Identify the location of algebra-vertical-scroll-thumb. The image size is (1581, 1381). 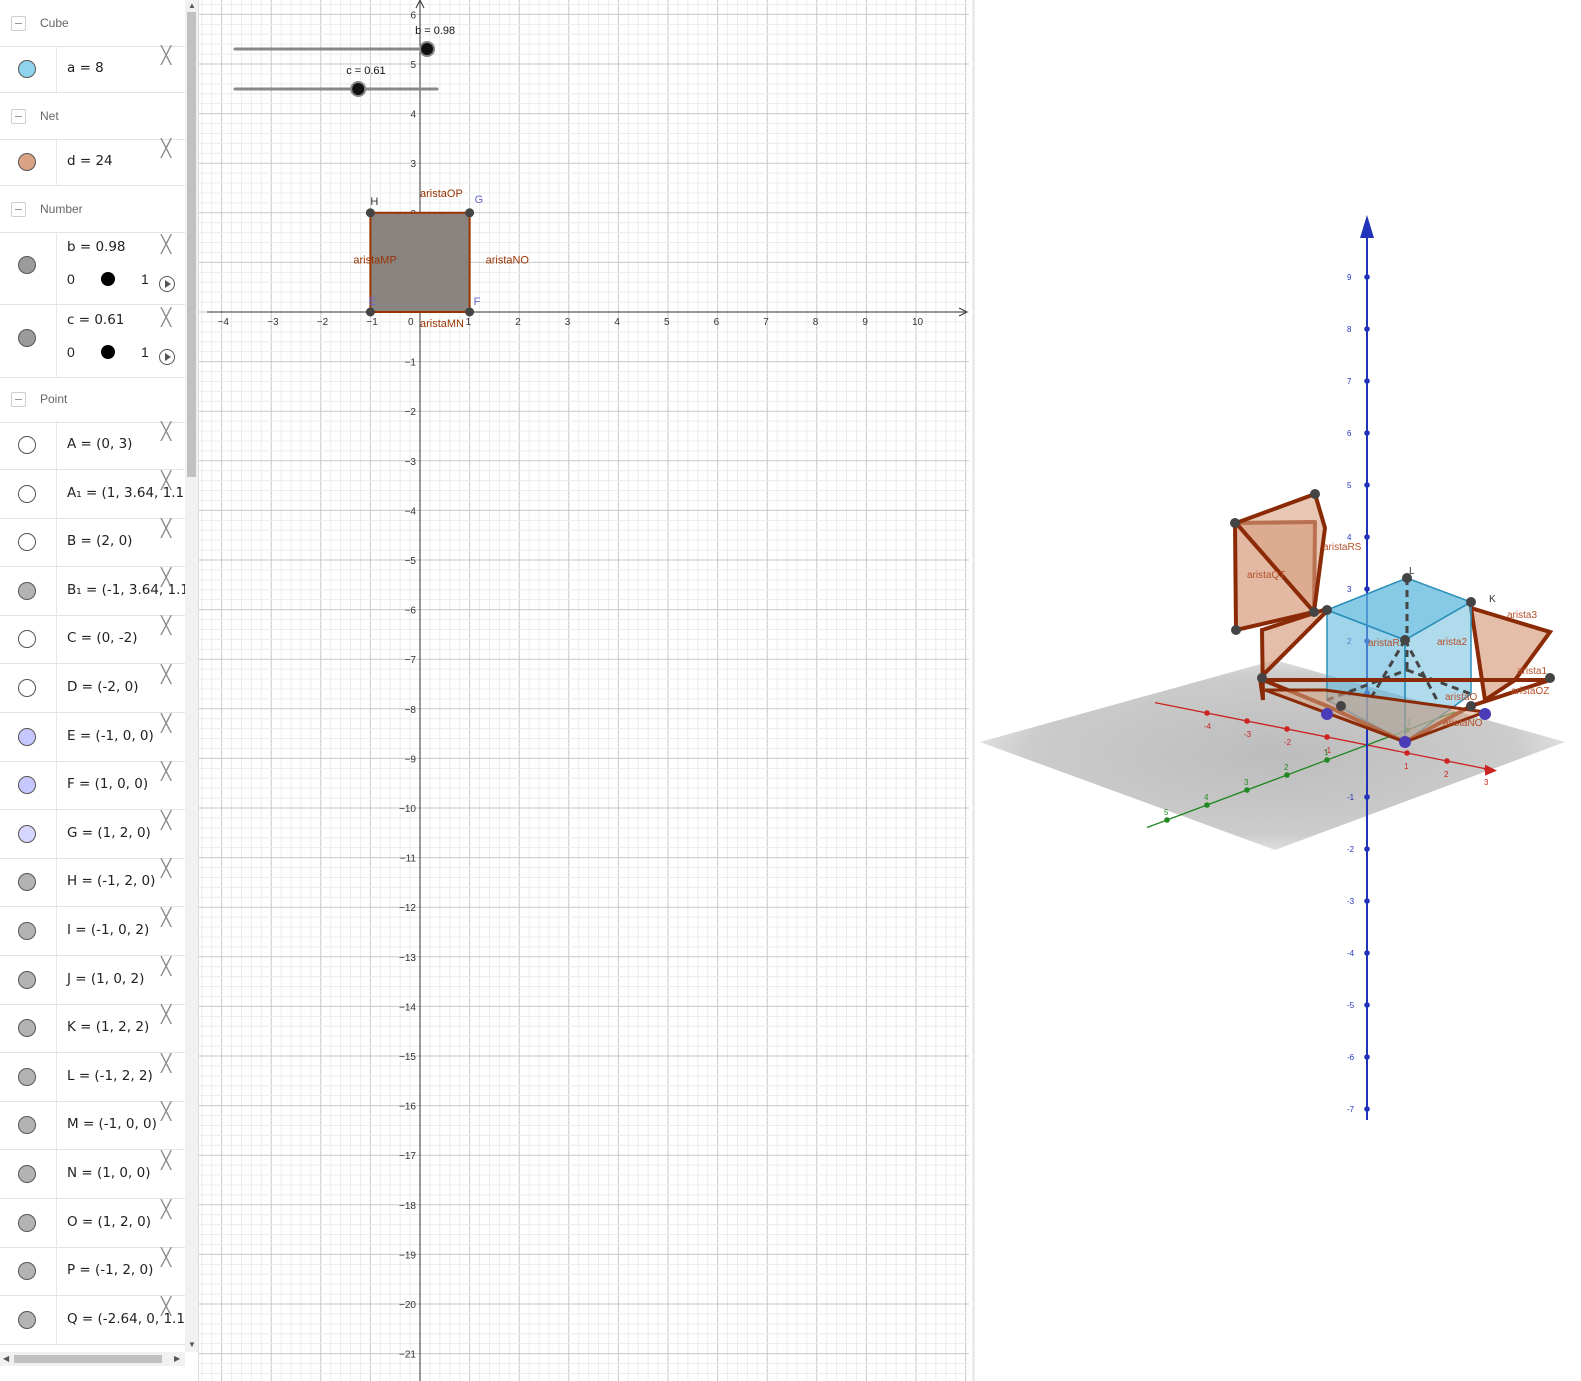
(191, 244).